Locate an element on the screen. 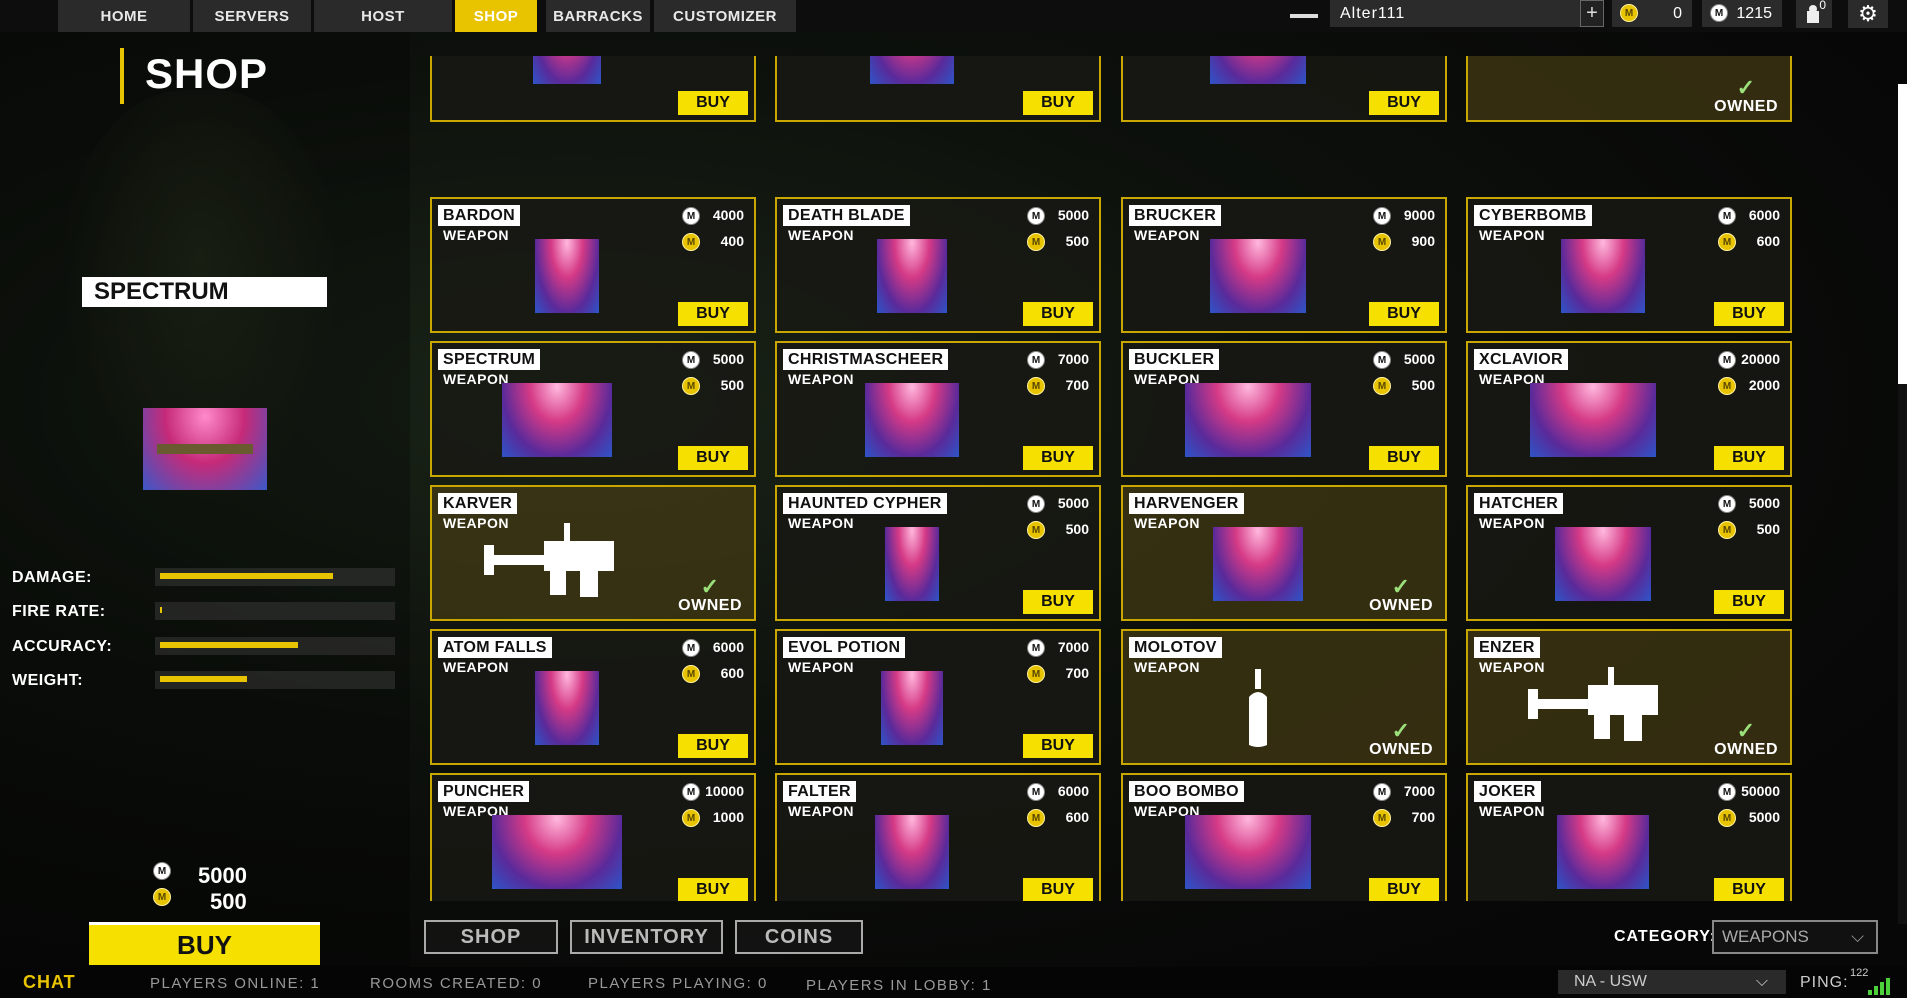 The image size is (1907, 998). item-name: XCLAVIOR is located at coordinates (1521, 359).